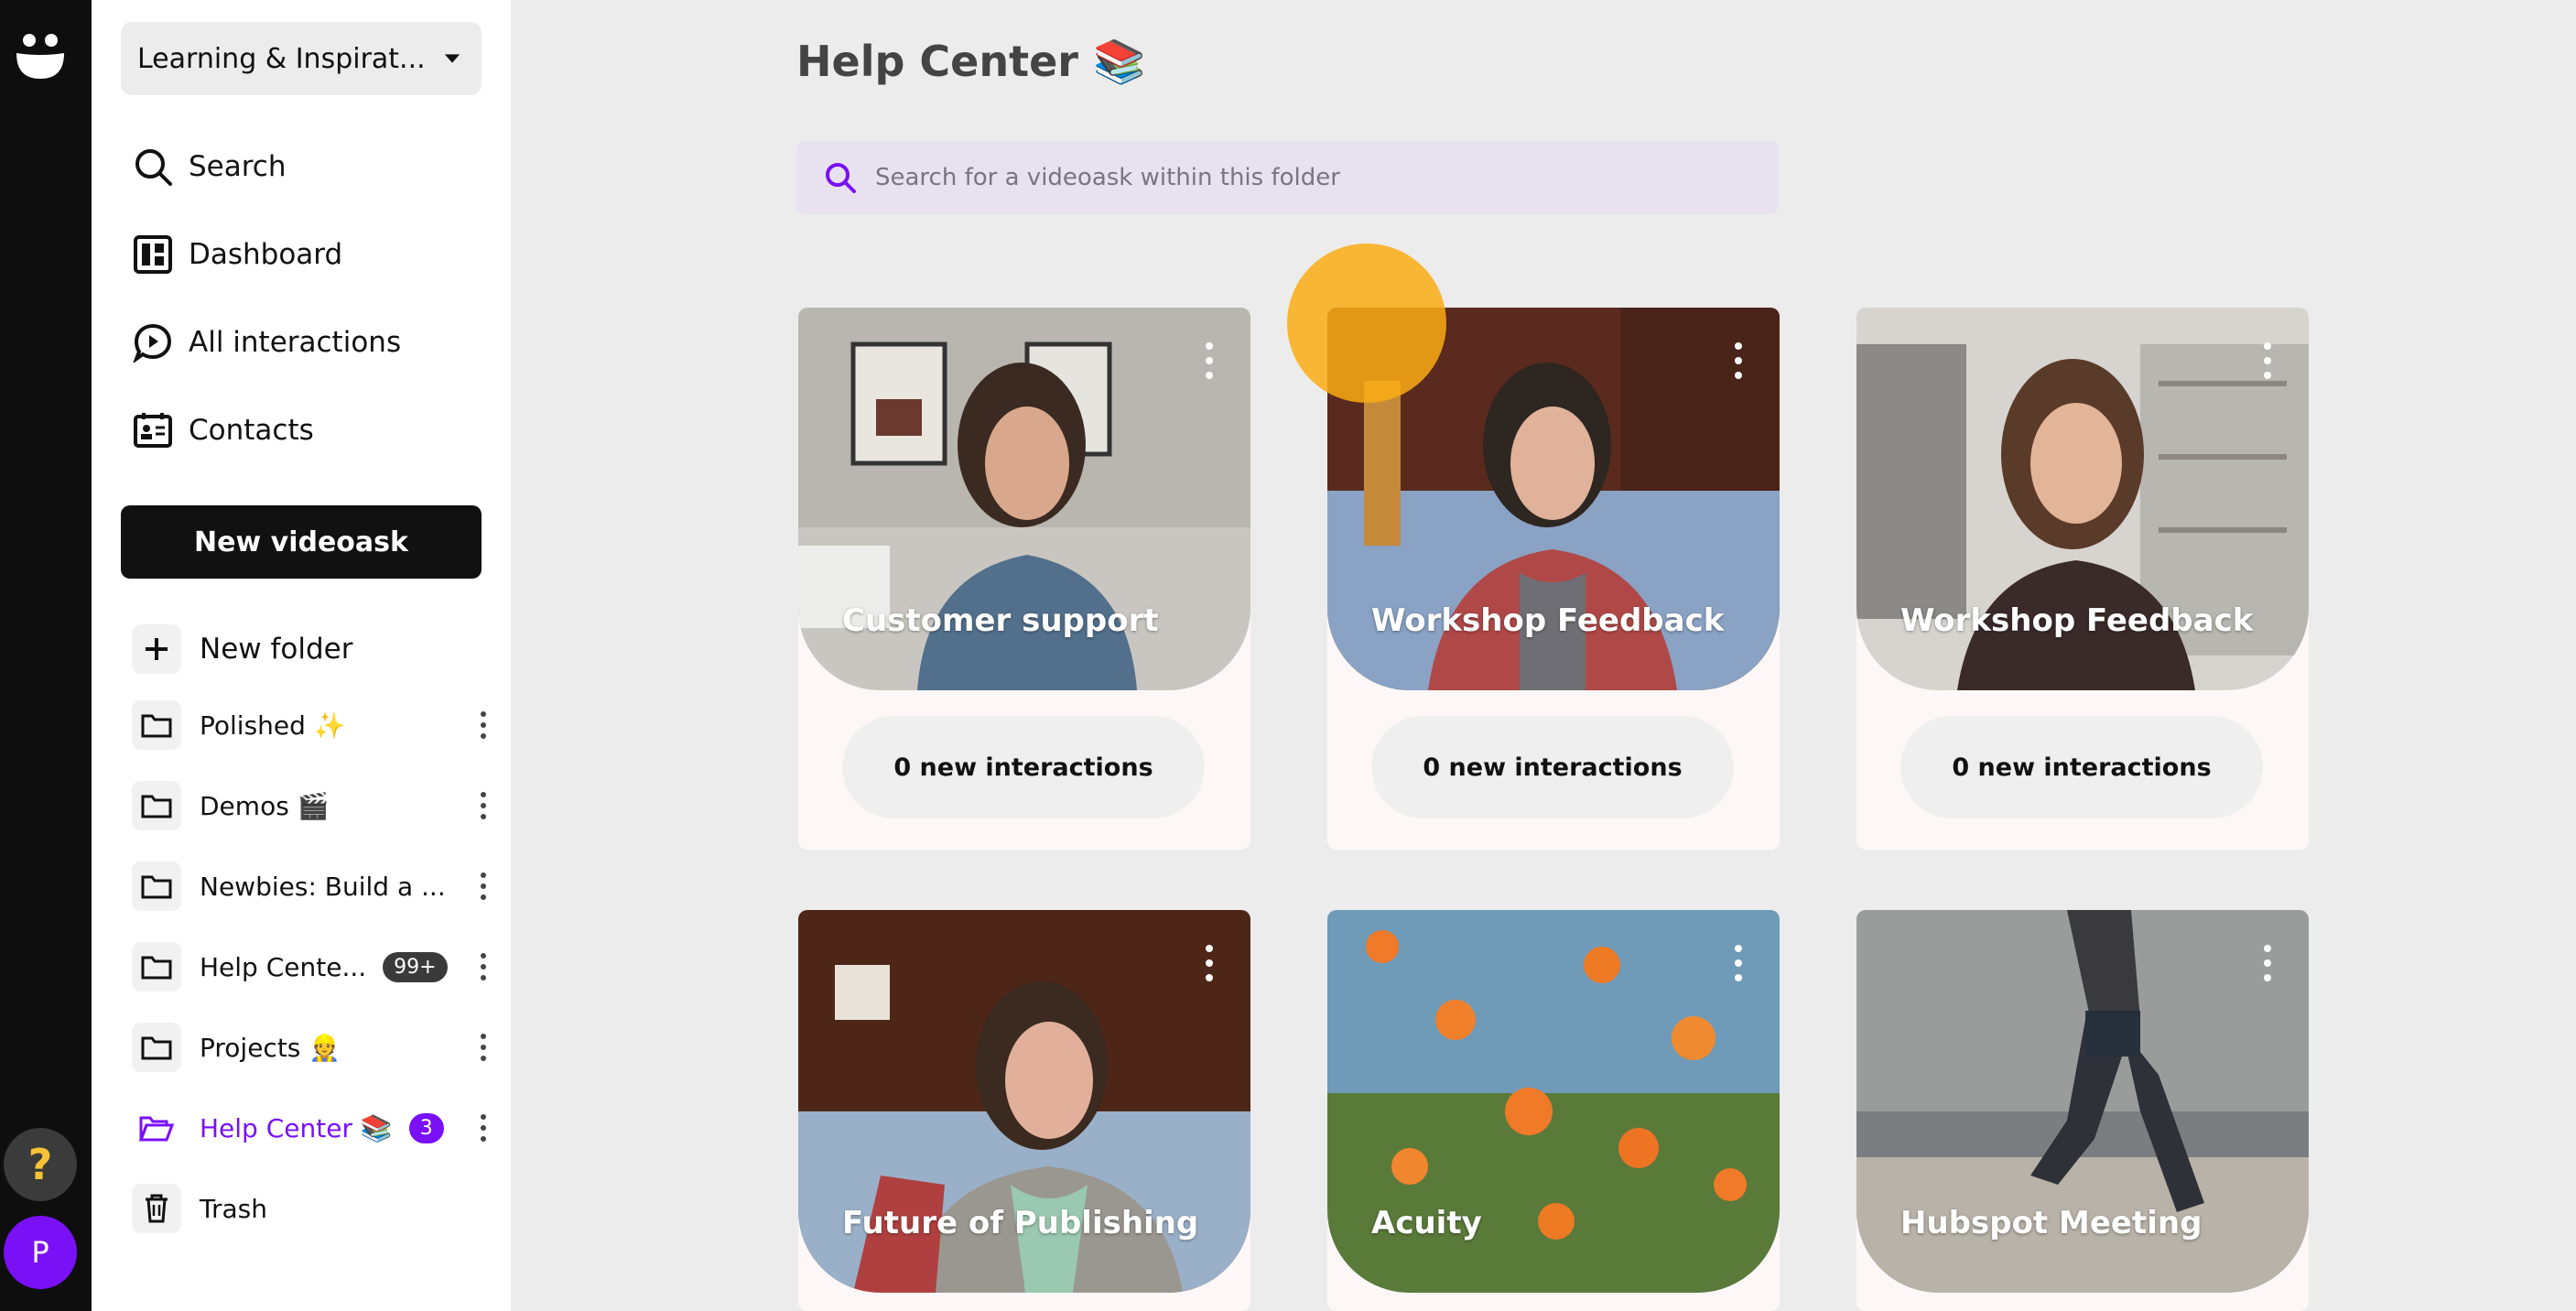  I want to click on page-title: Help Center 📚, so click(971, 61).